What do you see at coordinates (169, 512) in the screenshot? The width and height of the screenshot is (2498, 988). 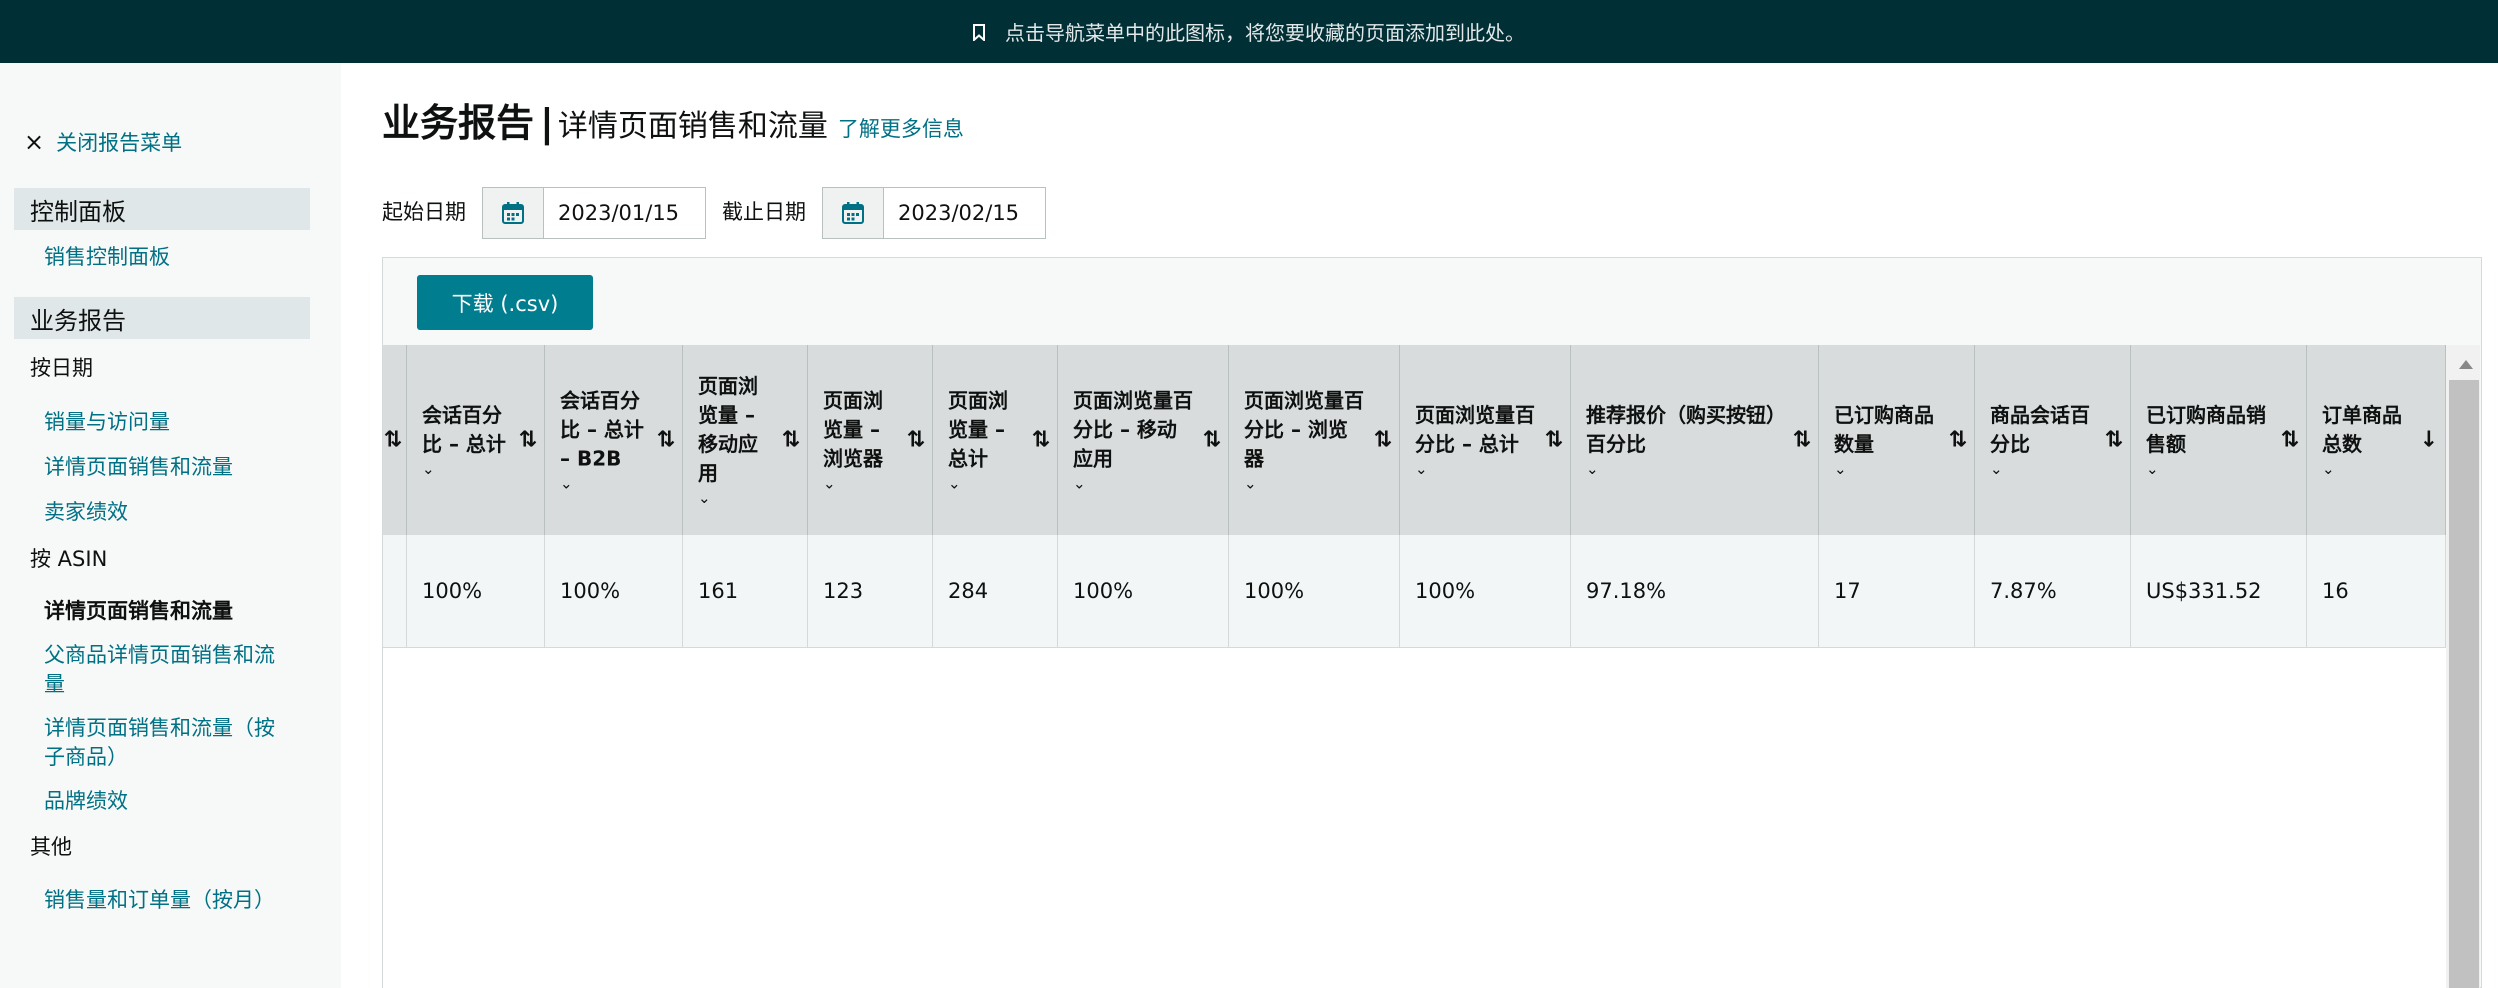 I see `sidebar-link-seller-performance: 卖家绩效` at bounding box center [169, 512].